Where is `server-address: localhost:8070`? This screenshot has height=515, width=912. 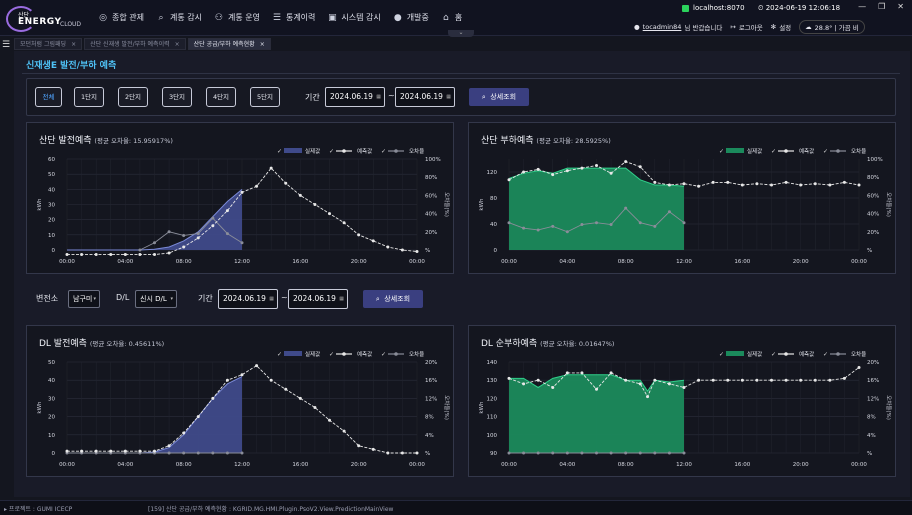 server-address: localhost:8070 is located at coordinates (719, 8).